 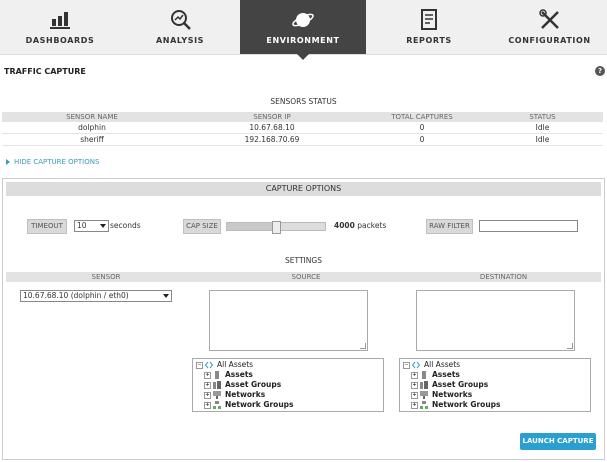 What do you see at coordinates (600, 71) in the screenshot?
I see `help-icon: ?` at bounding box center [600, 71].